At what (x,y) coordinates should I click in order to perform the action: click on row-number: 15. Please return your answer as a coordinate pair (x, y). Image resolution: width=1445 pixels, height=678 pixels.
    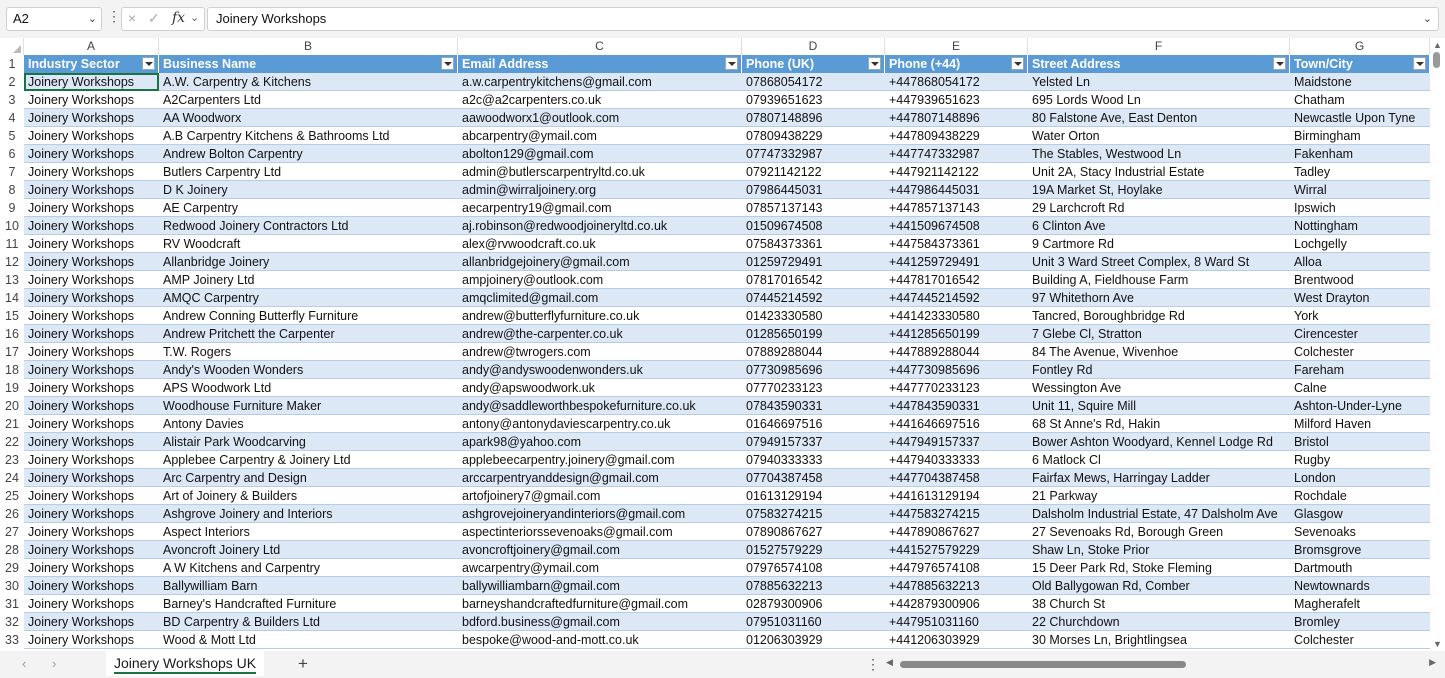
    Looking at the image, I should click on (12, 316).